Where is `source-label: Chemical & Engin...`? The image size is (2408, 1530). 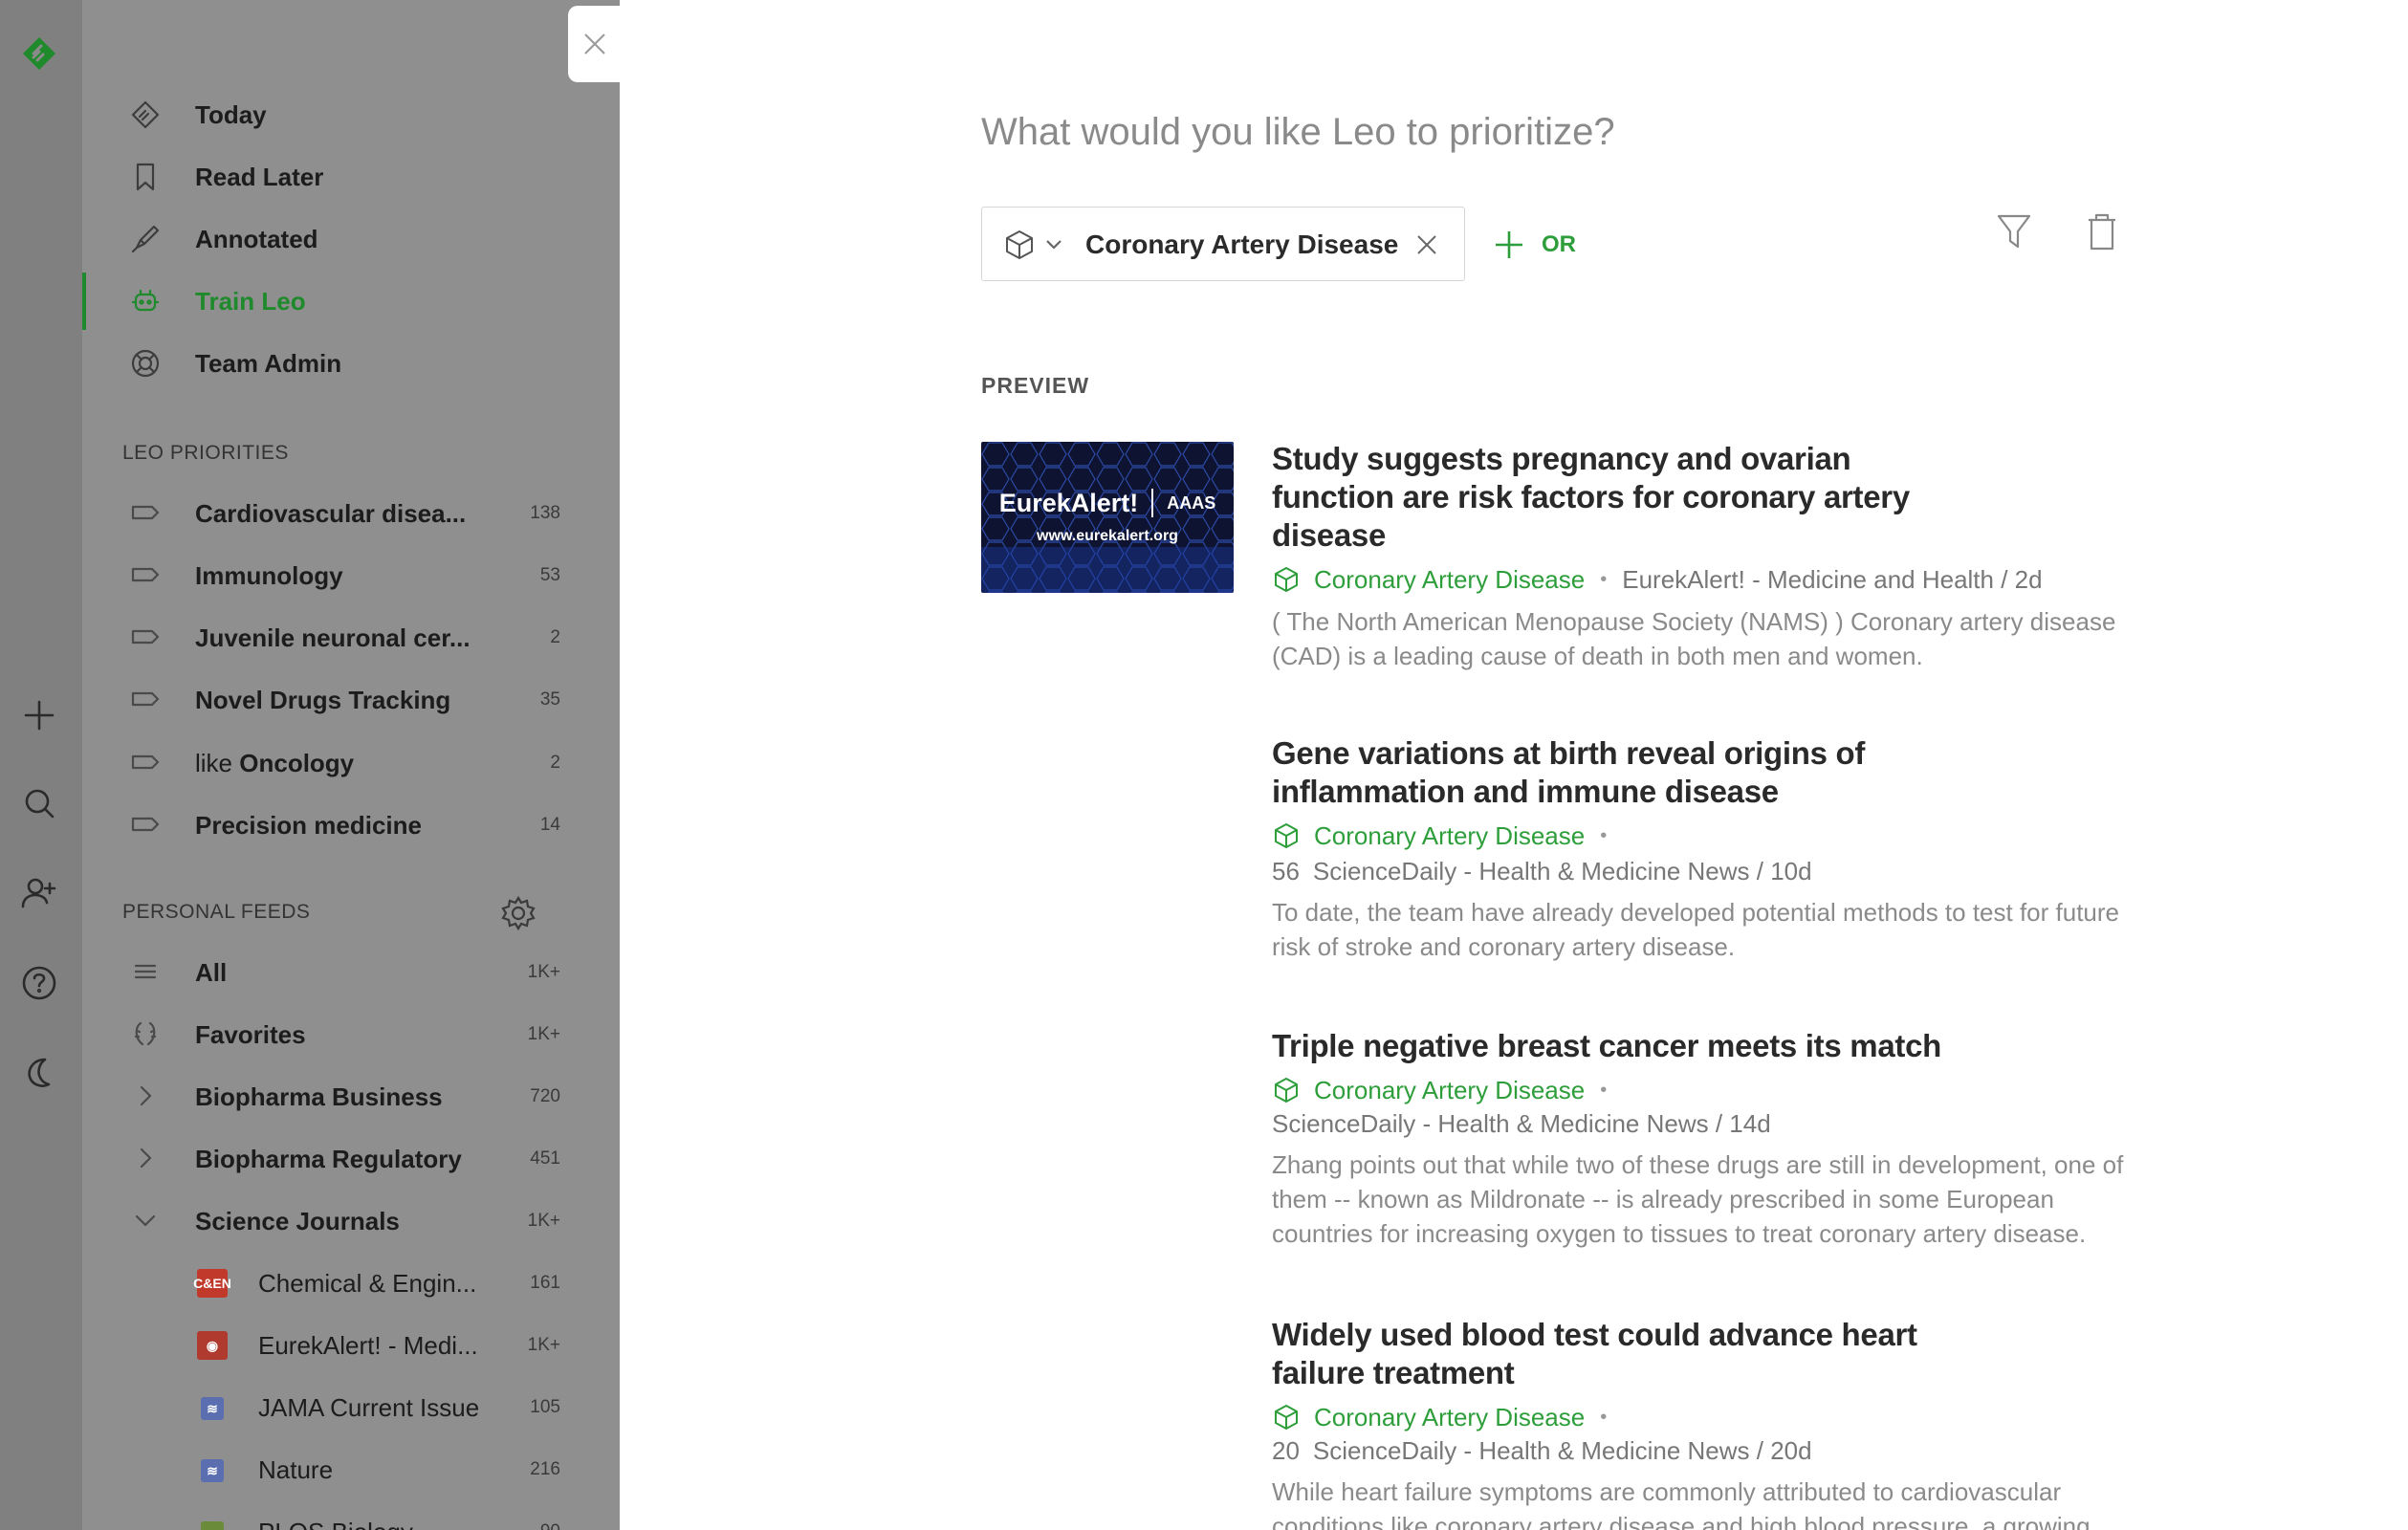 source-label: Chemical & Engin... is located at coordinates (368, 1284).